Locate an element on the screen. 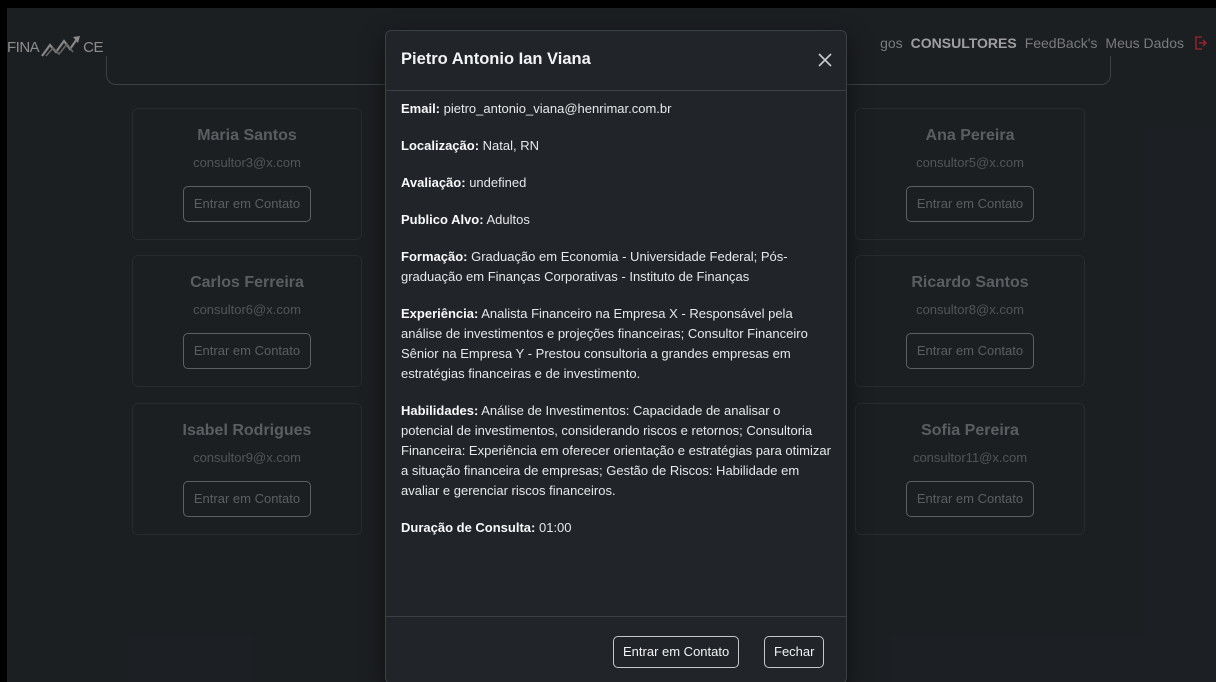 The height and width of the screenshot is (682, 1216). field-value: pietro_antonio_viana@henrimar.com.br is located at coordinates (557, 108).